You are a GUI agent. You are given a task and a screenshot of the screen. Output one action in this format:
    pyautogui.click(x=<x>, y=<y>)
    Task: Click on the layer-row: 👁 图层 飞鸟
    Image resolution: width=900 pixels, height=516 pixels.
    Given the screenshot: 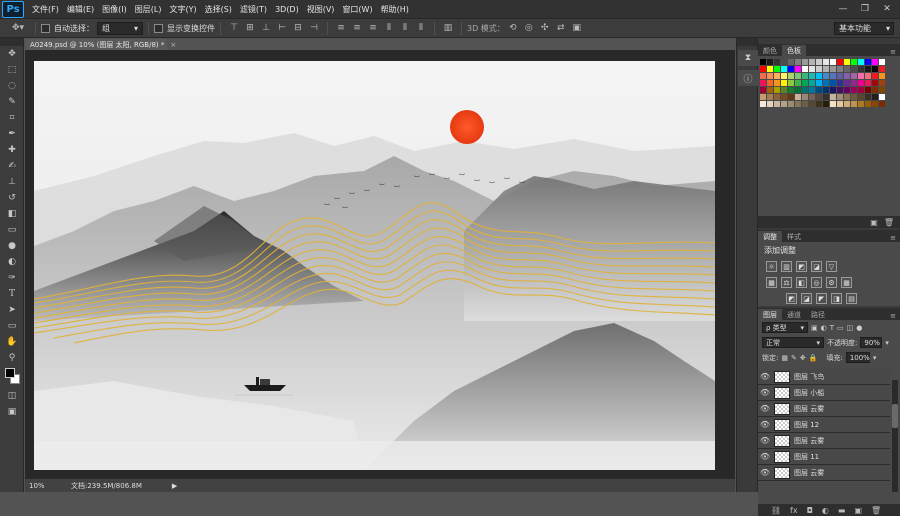 What is the action you would take?
    pyautogui.click(x=824, y=377)
    